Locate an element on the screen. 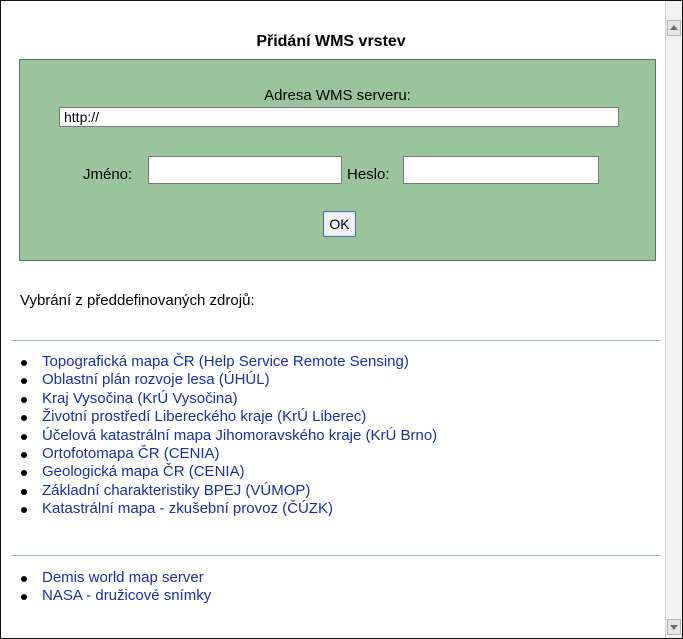 The width and height of the screenshot is (683, 639). source-list-item: NASA - družicové snímky is located at coordinates (106, 596).